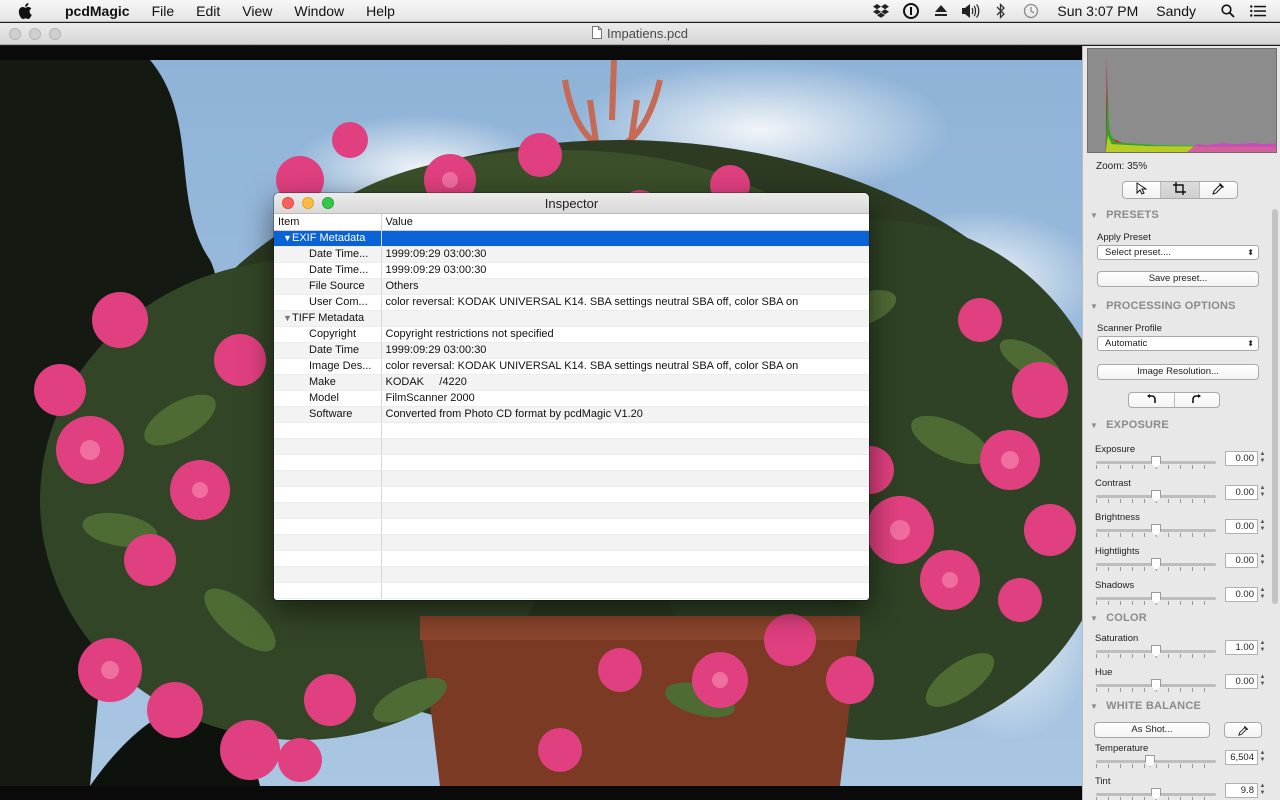 The height and width of the screenshot is (800, 1280). What do you see at coordinates (571, 238) in the screenshot?
I see `group-row-exif: ▼EXIF Metadata` at bounding box center [571, 238].